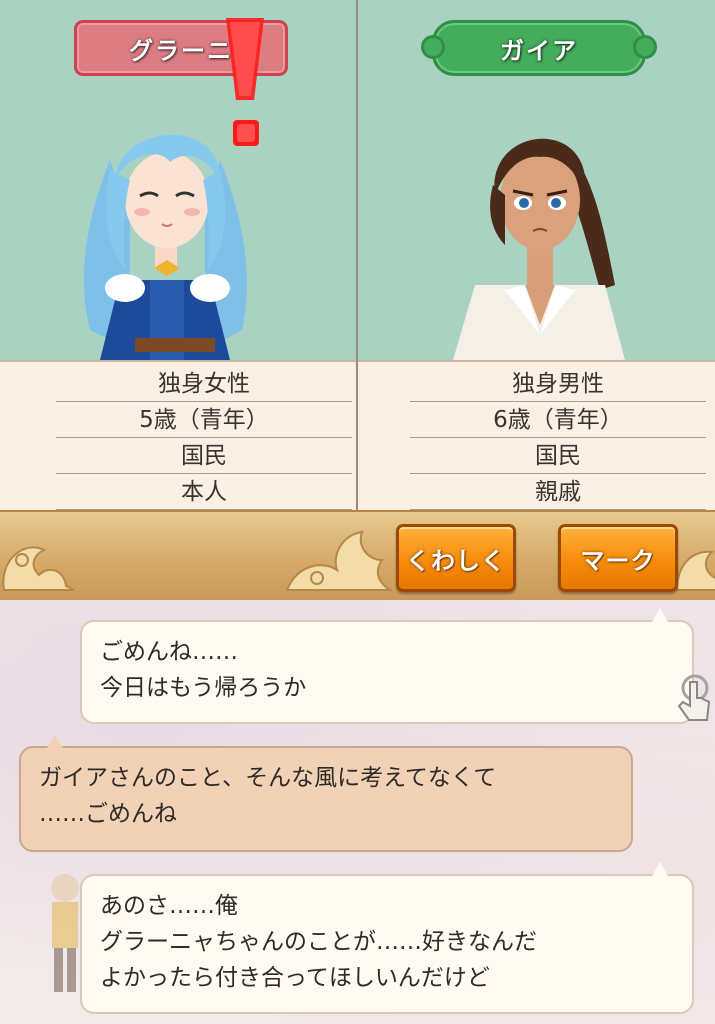  What do you see at coordinates (693, 698) in the screenshot?
I see `tap-hand-icon` at bounding box center [693, 698].